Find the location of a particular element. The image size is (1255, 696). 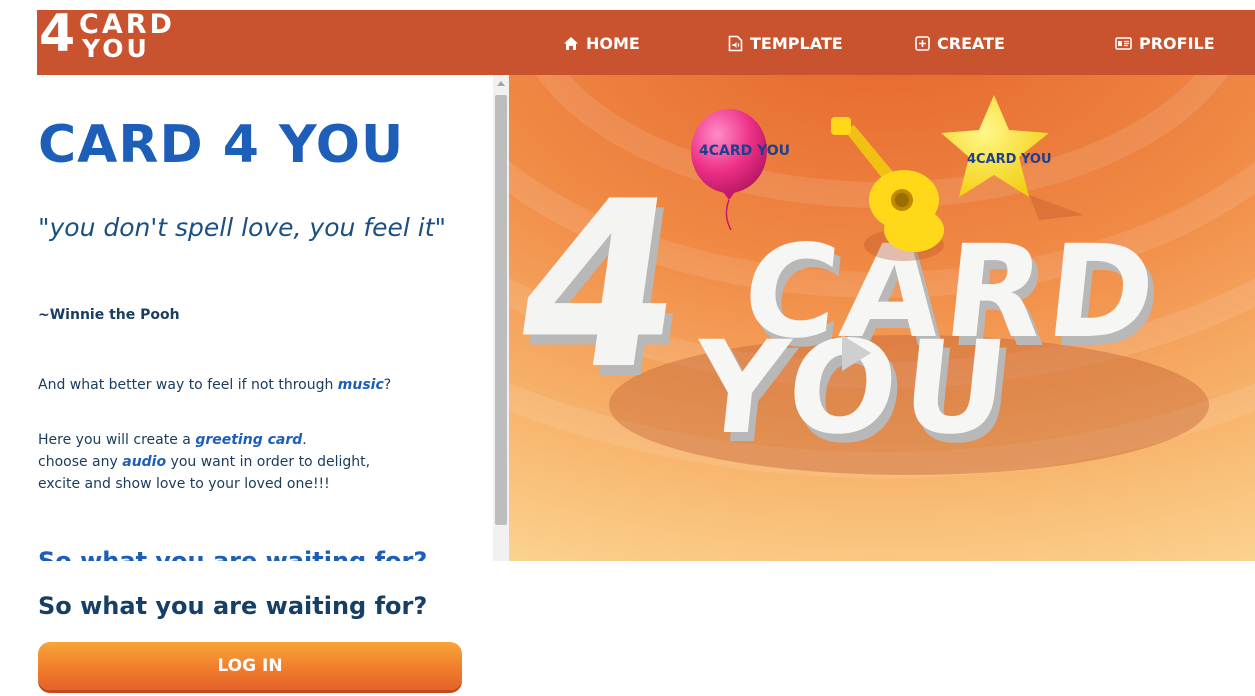

balloon-text: 4CARD YOU is located at coordinates (744, 151).